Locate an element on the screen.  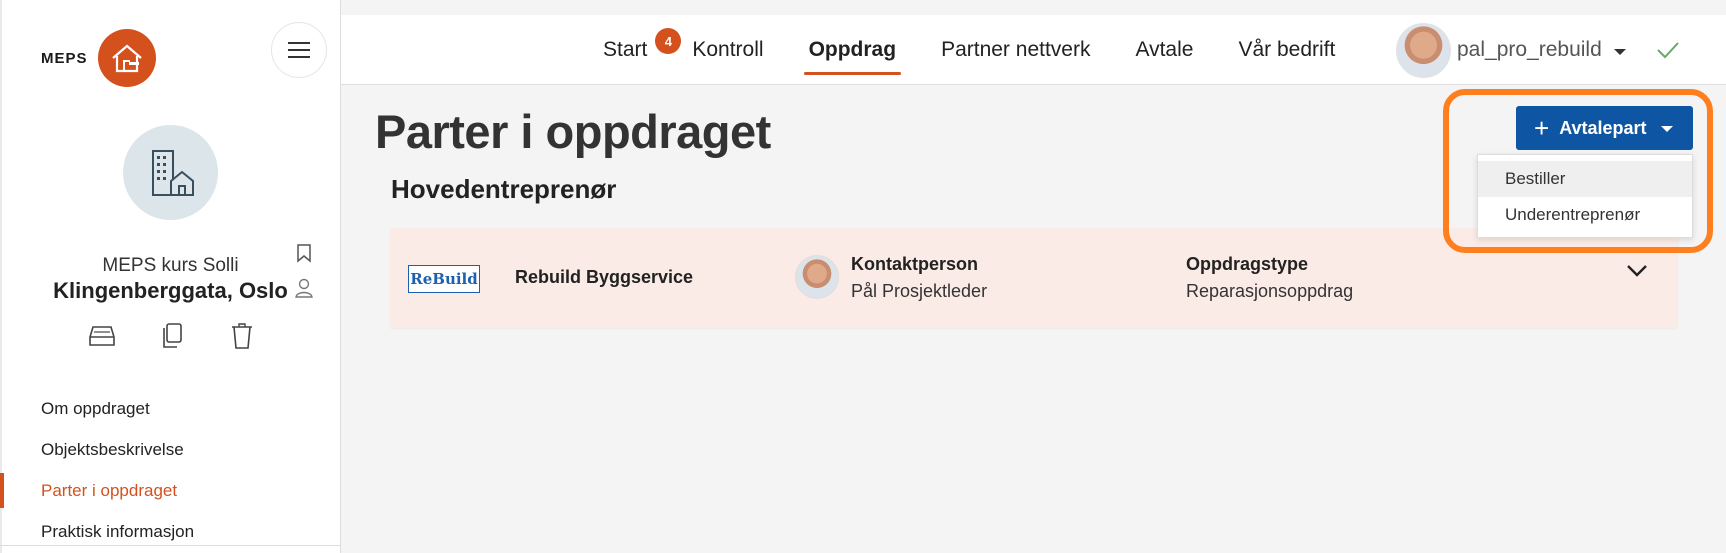
building-icon is located at coordinates (172, 172).